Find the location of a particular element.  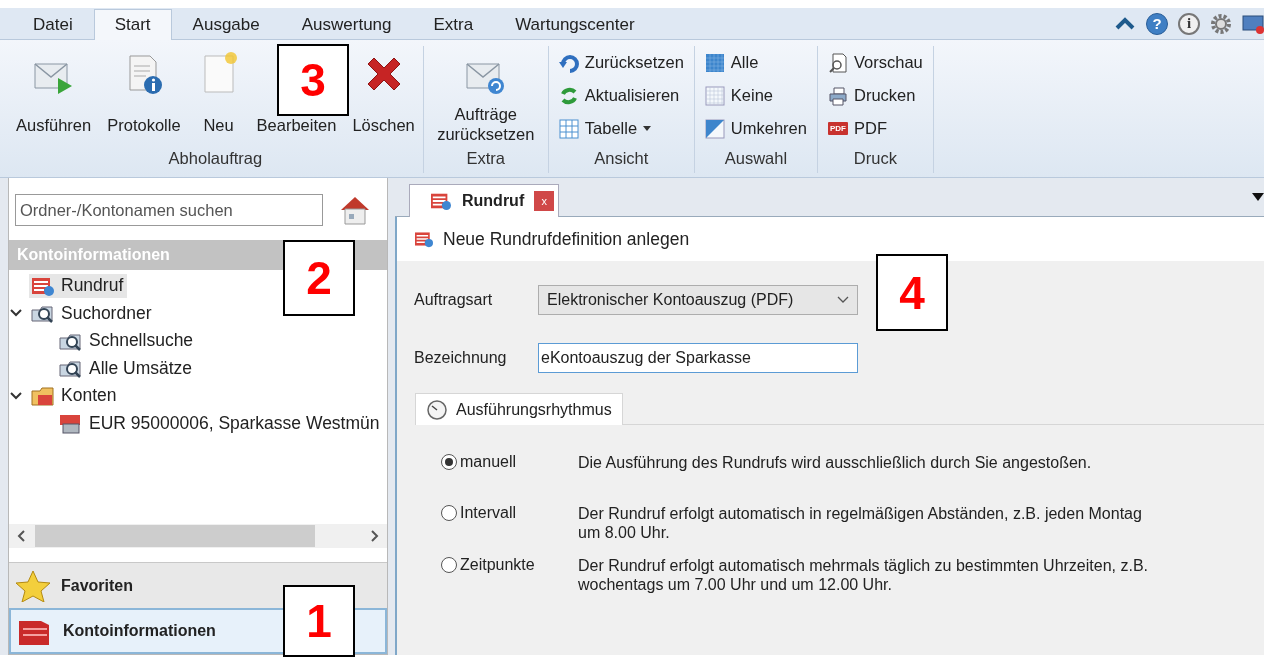

callout-tooltip: 4 is located at coordinates (912, 292).